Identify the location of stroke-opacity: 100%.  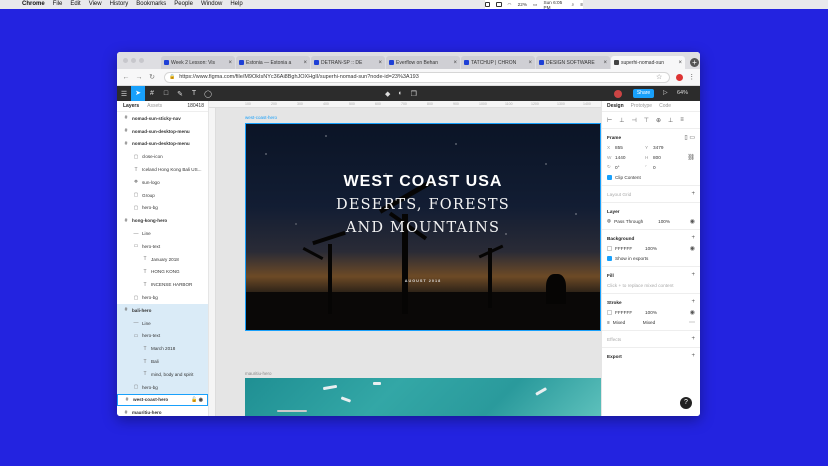
(651, 312).